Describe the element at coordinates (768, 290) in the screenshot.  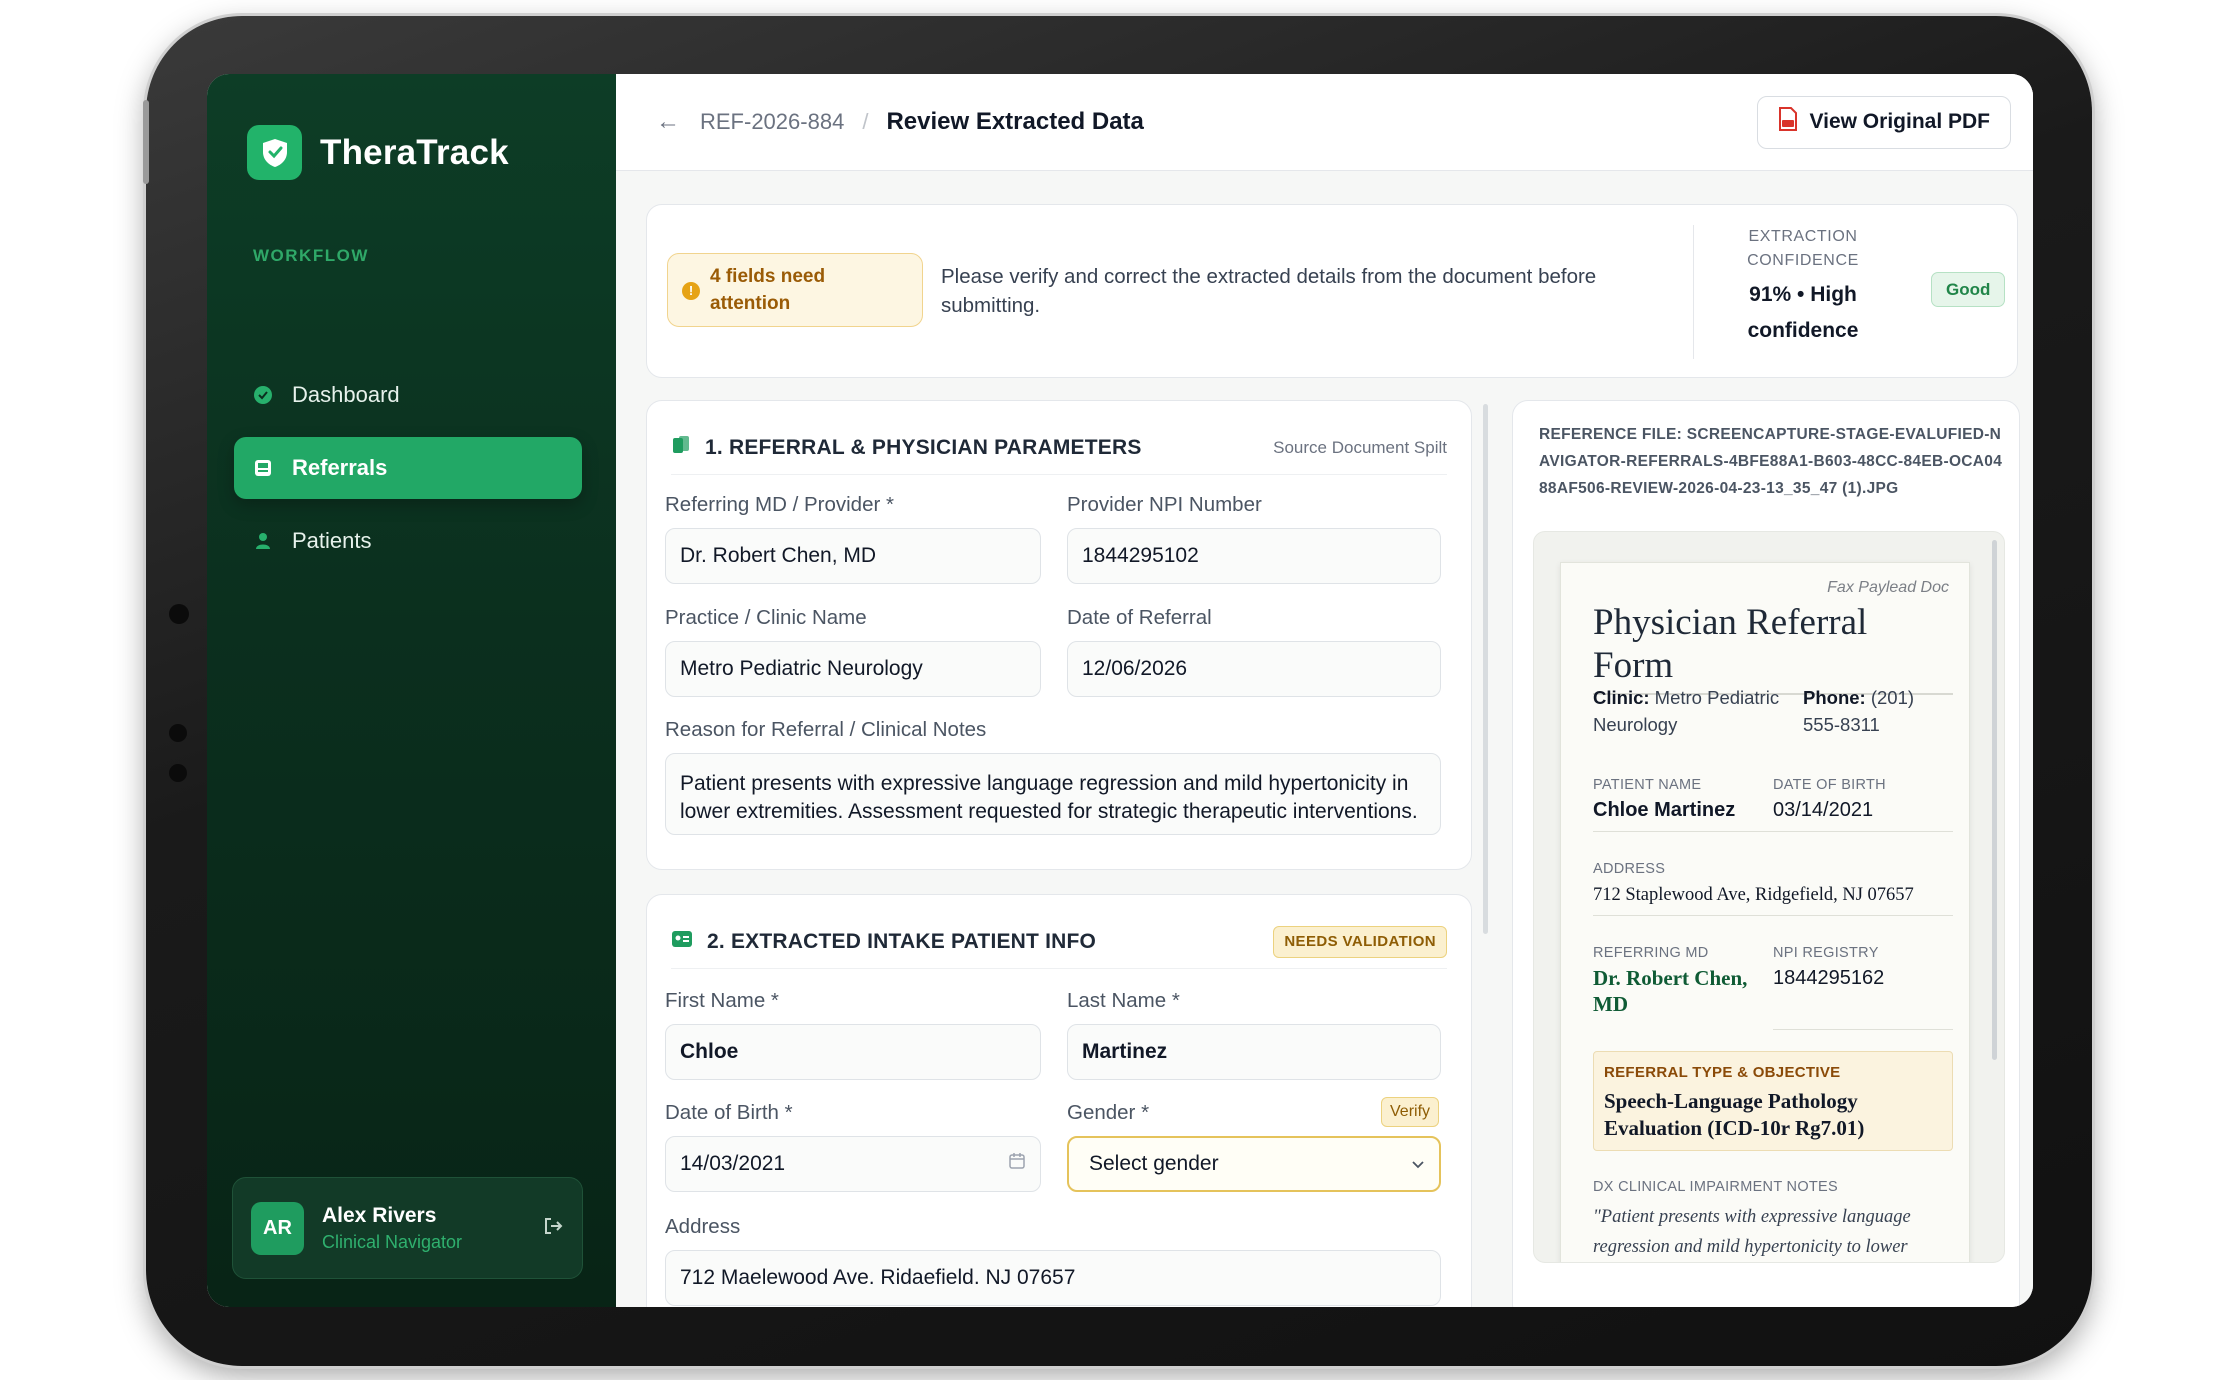
I see `attention-badge-text: 4 fields need attention` at that location.